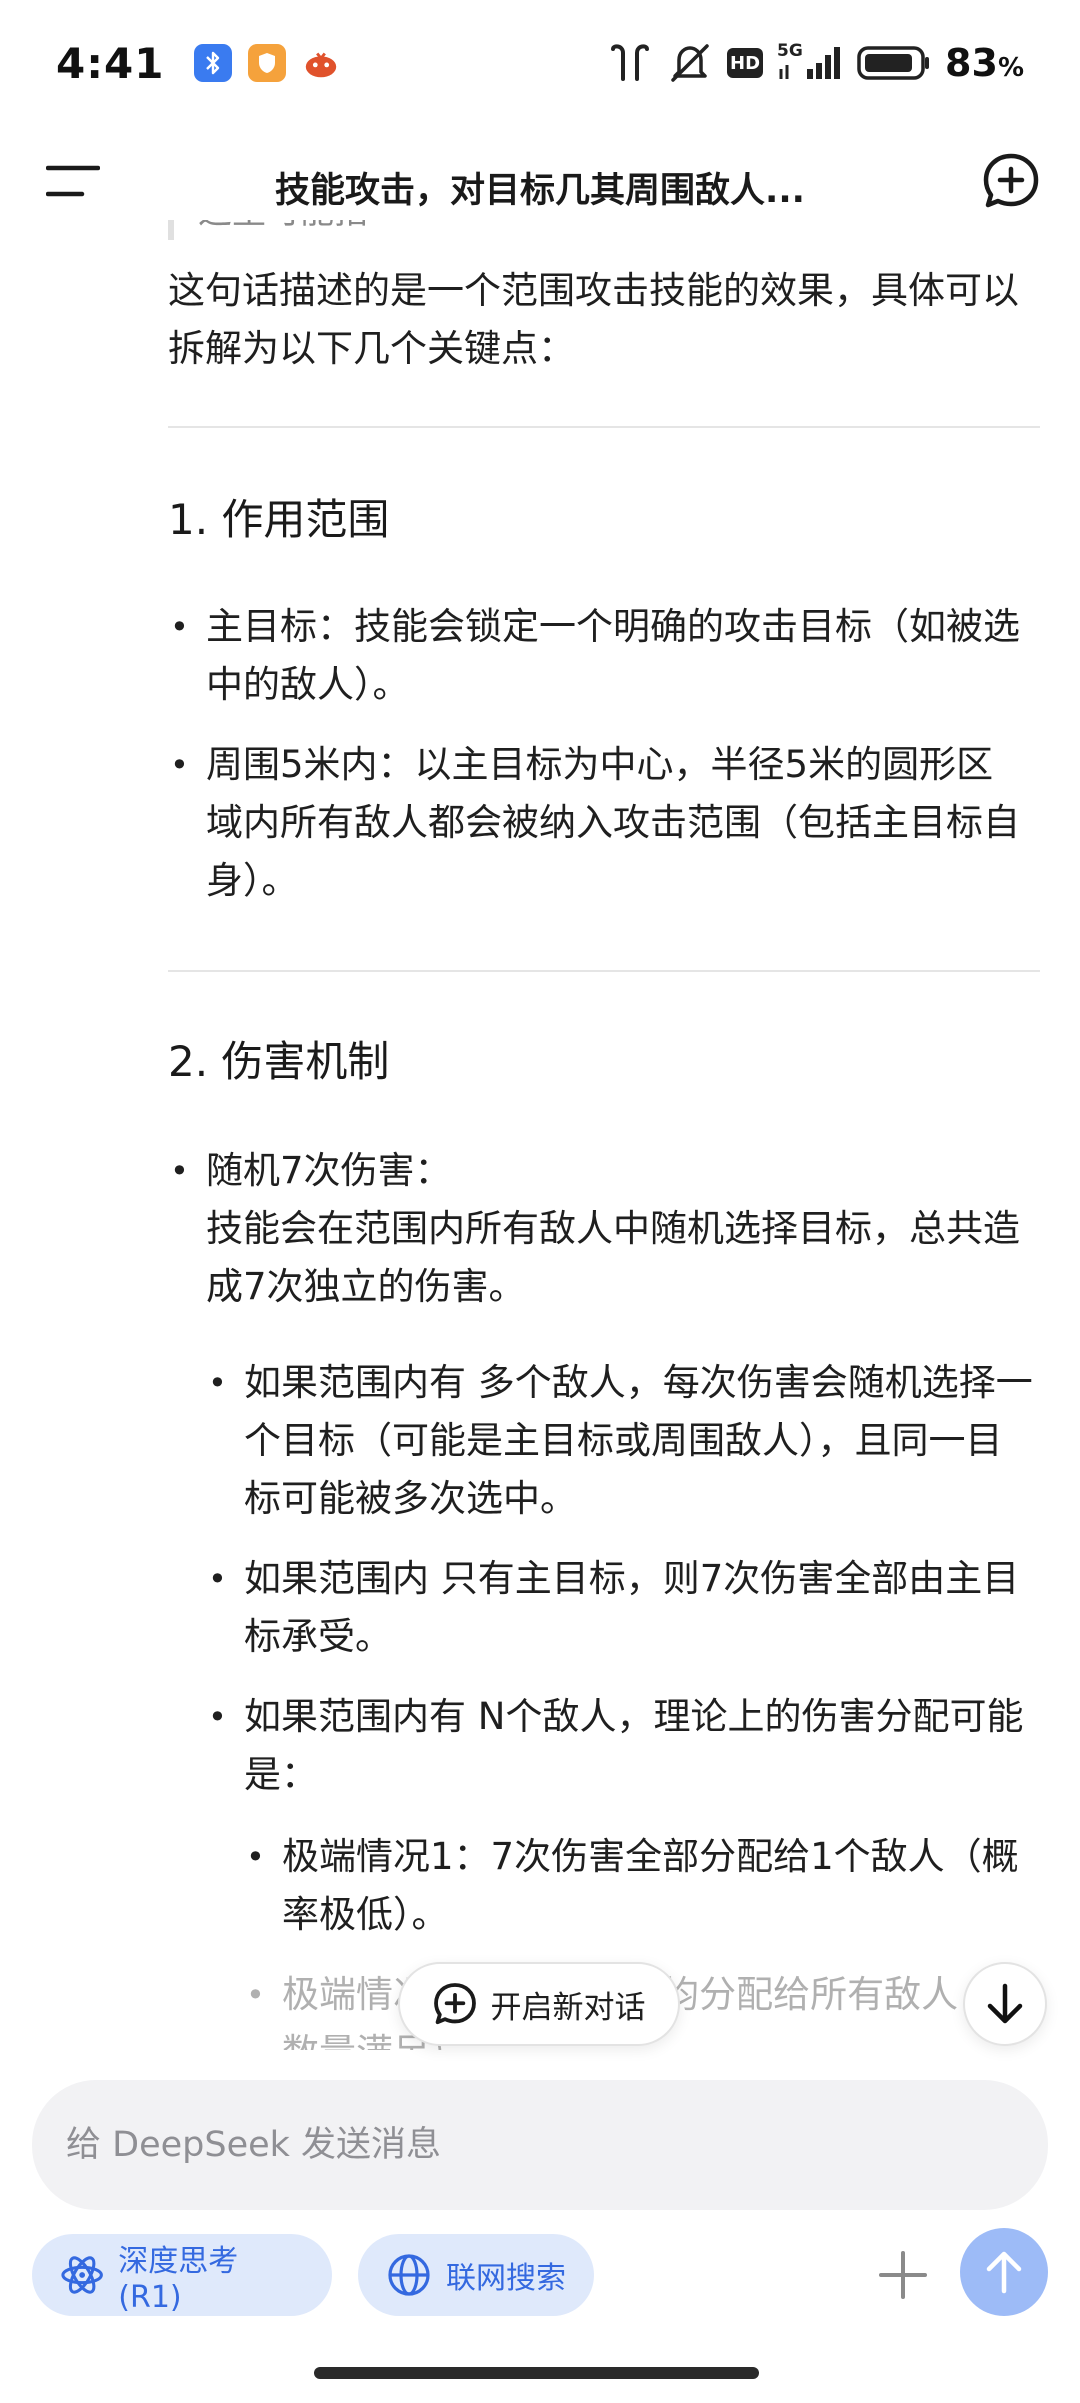  What do you see at coordinates (568, 2007) in the screenshot?
I see `start-new-chat-label: 开启新对话` at bounding box center [568, 2007].